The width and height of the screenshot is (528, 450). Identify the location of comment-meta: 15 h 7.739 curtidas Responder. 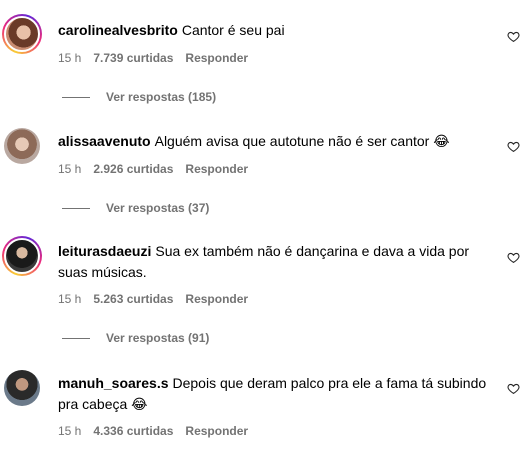
(159, 58).